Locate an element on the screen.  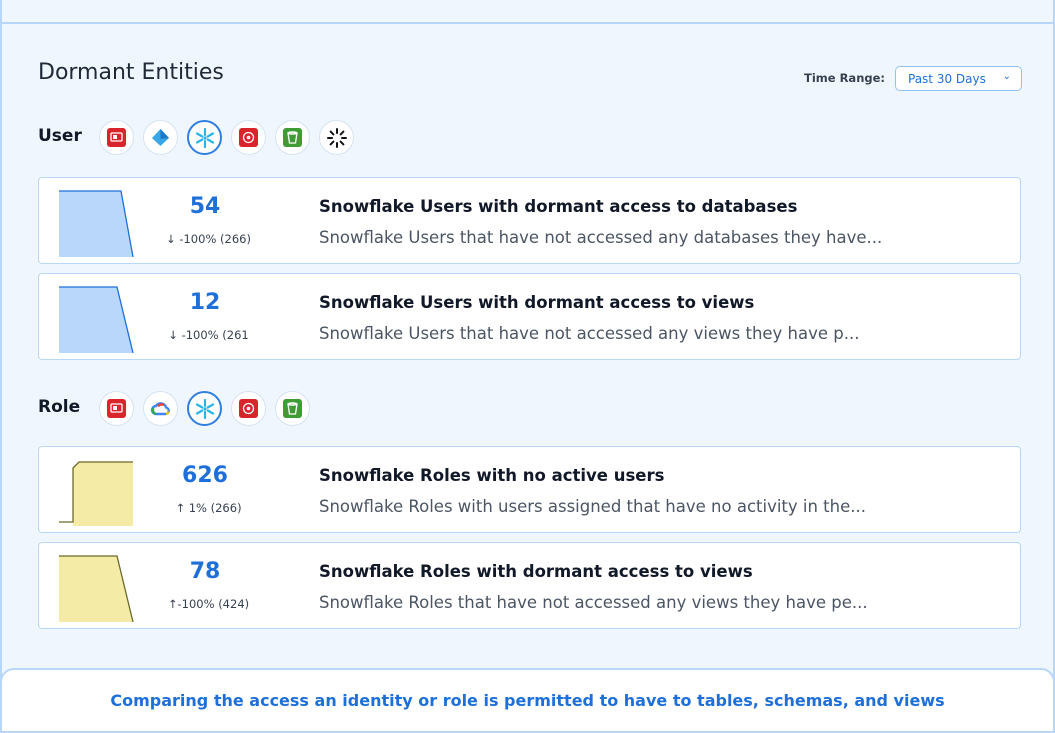
metric-delta: ↓ -100% (261 is located at coordinates (208, 335).